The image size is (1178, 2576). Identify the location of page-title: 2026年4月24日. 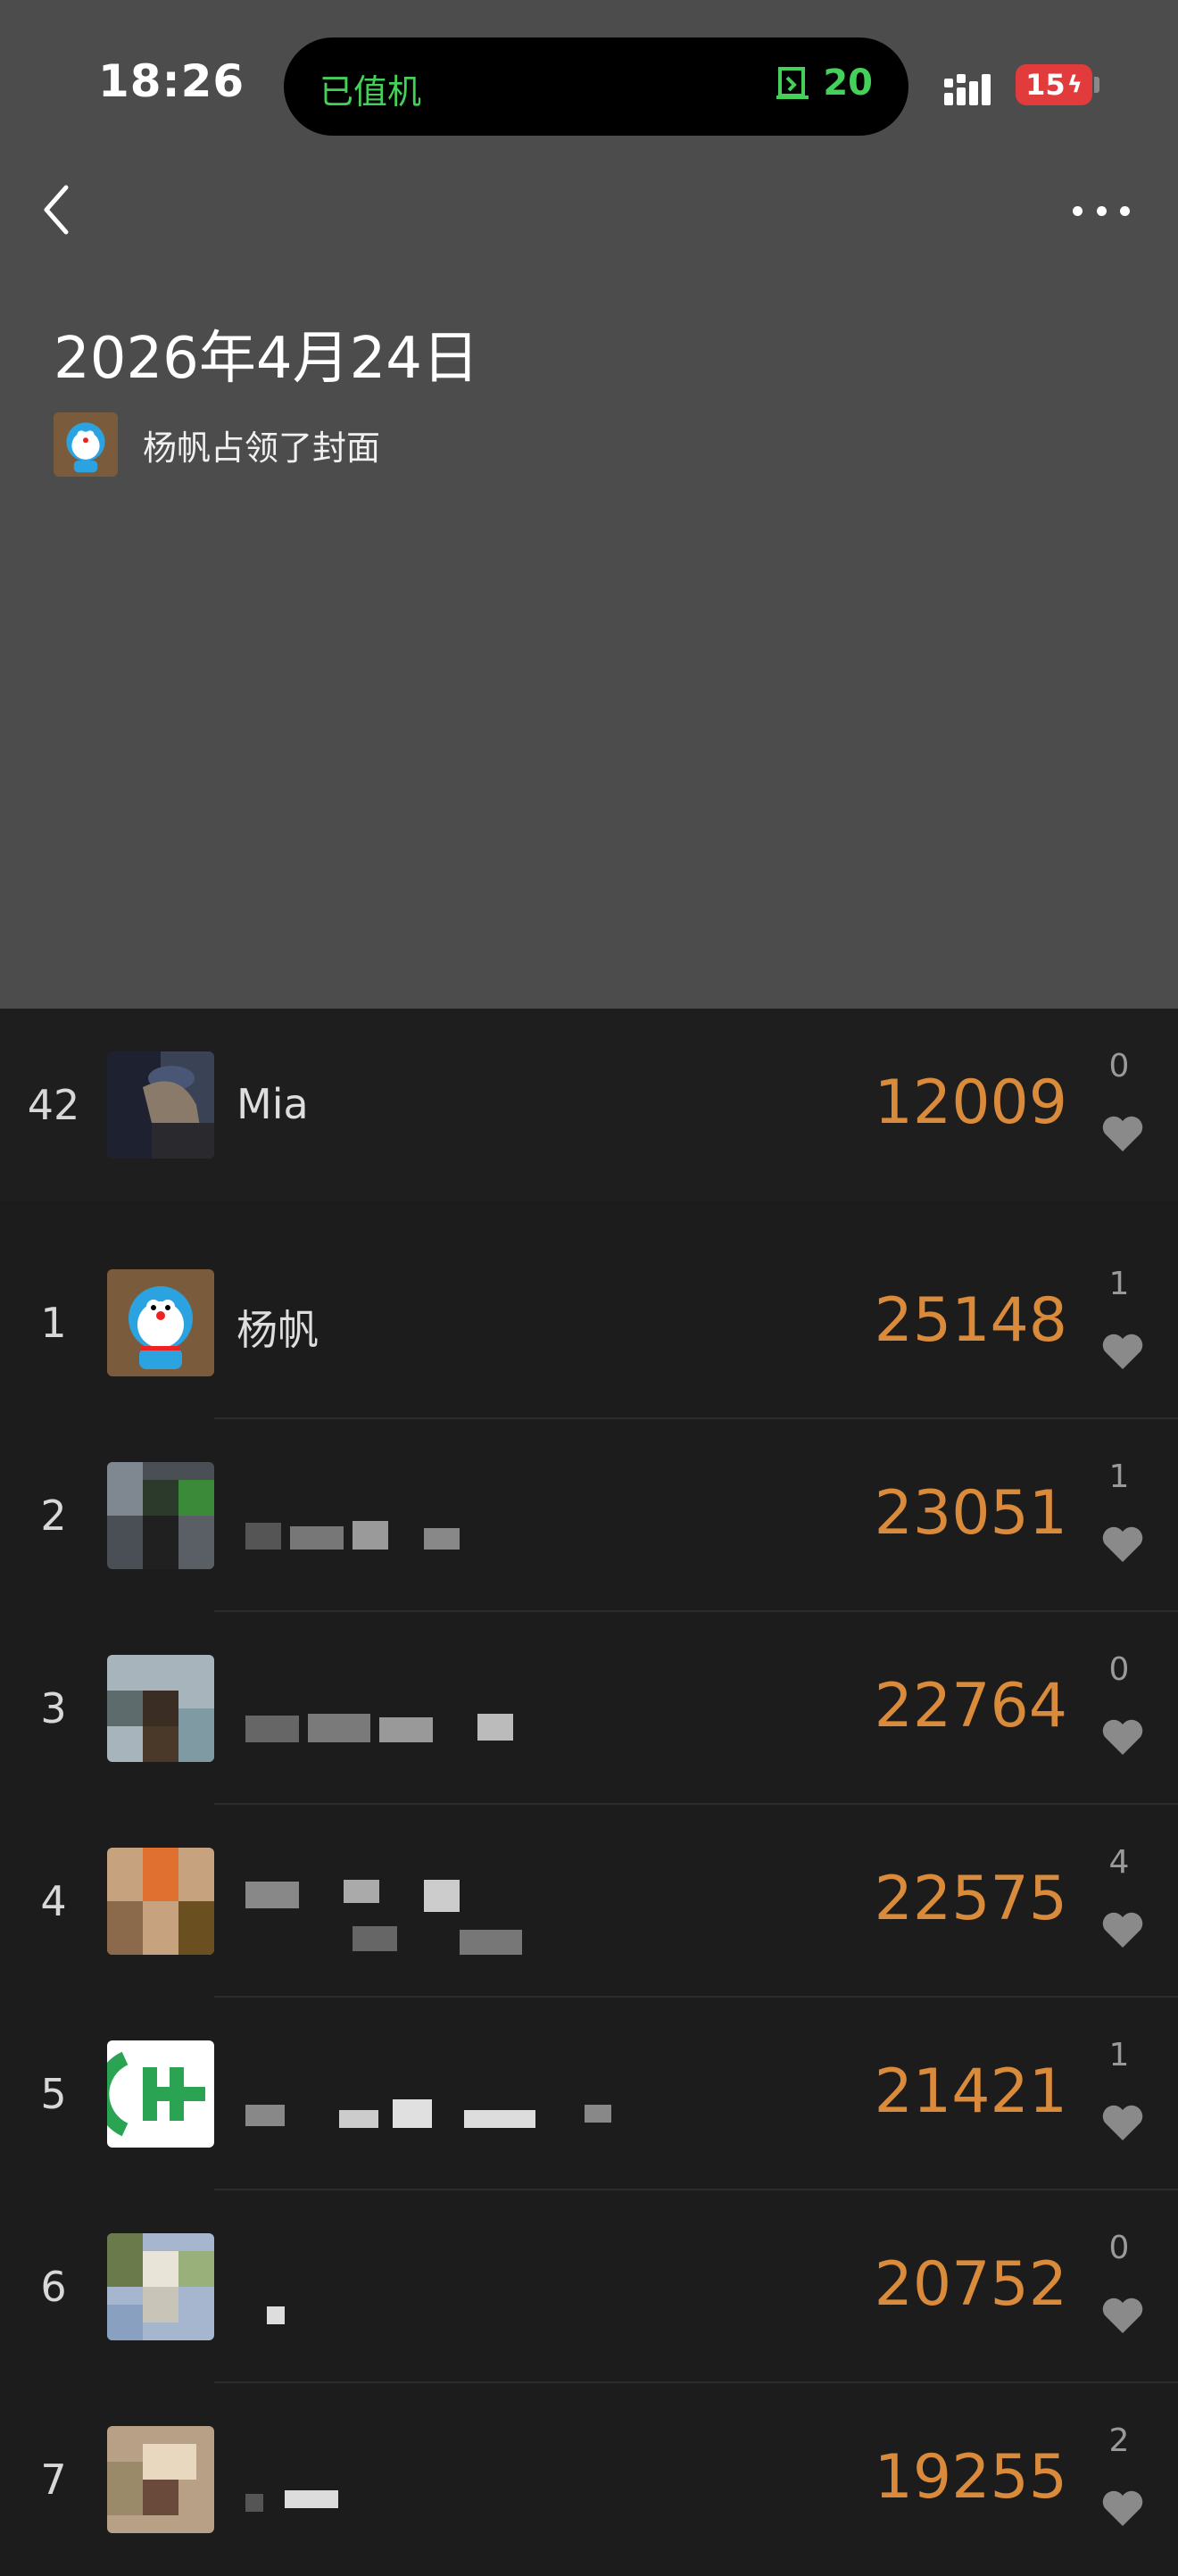
(267, 359).